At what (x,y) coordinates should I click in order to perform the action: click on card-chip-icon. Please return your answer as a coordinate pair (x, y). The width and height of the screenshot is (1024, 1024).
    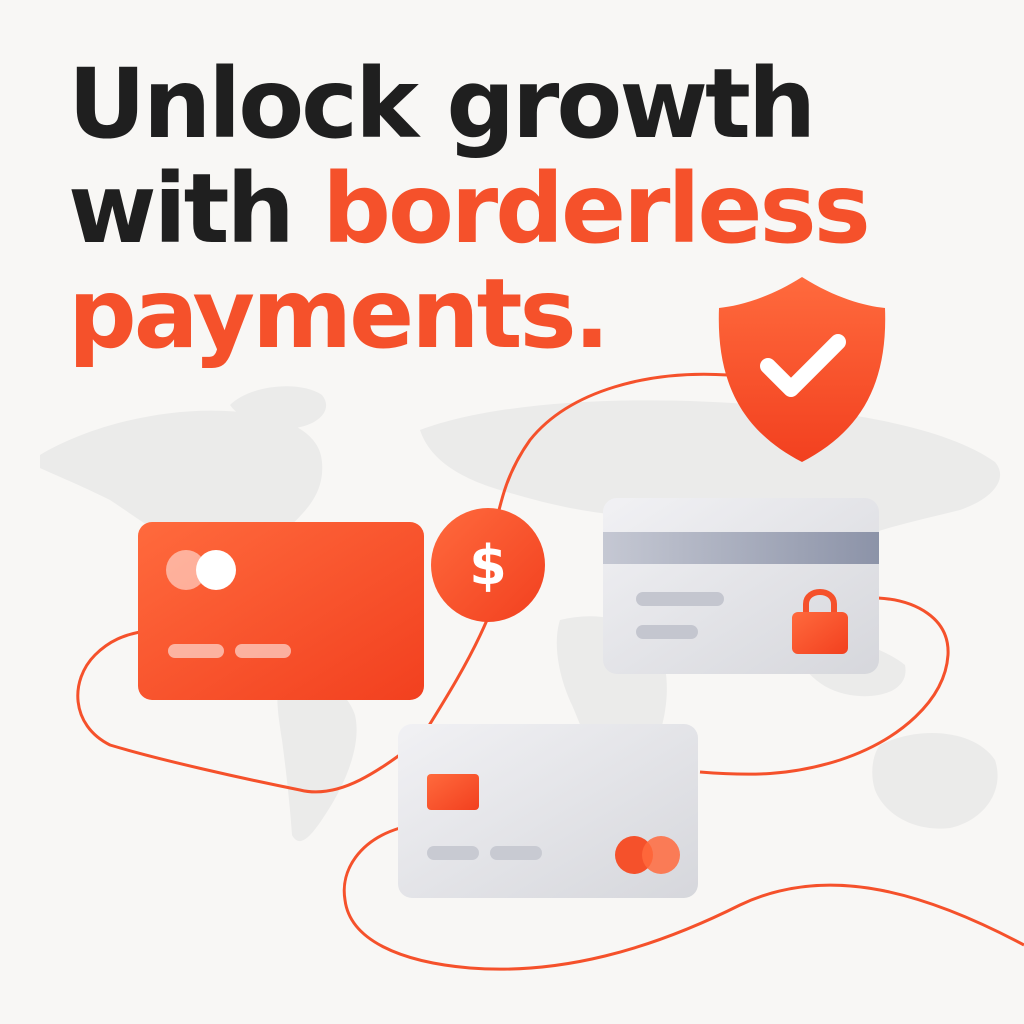
    Looking at the image, I should click on (453, 792).